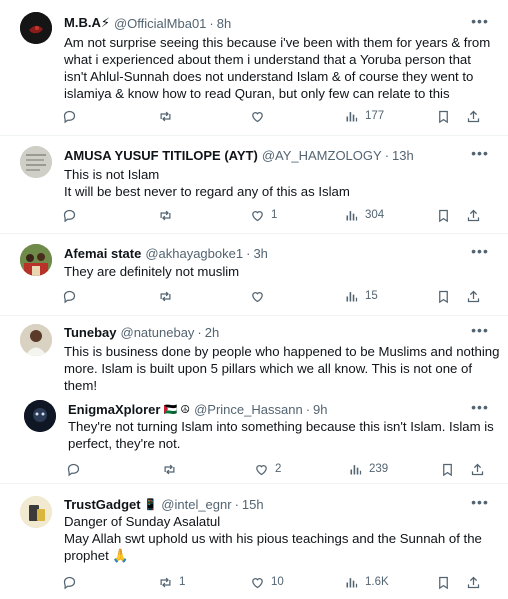 This screenshot has width=508, height=599. What do you see at coordinates (248, 409) in the screenshot?
I see `user-handle: @Prince_Hassann` at bounding box center [248, 409].